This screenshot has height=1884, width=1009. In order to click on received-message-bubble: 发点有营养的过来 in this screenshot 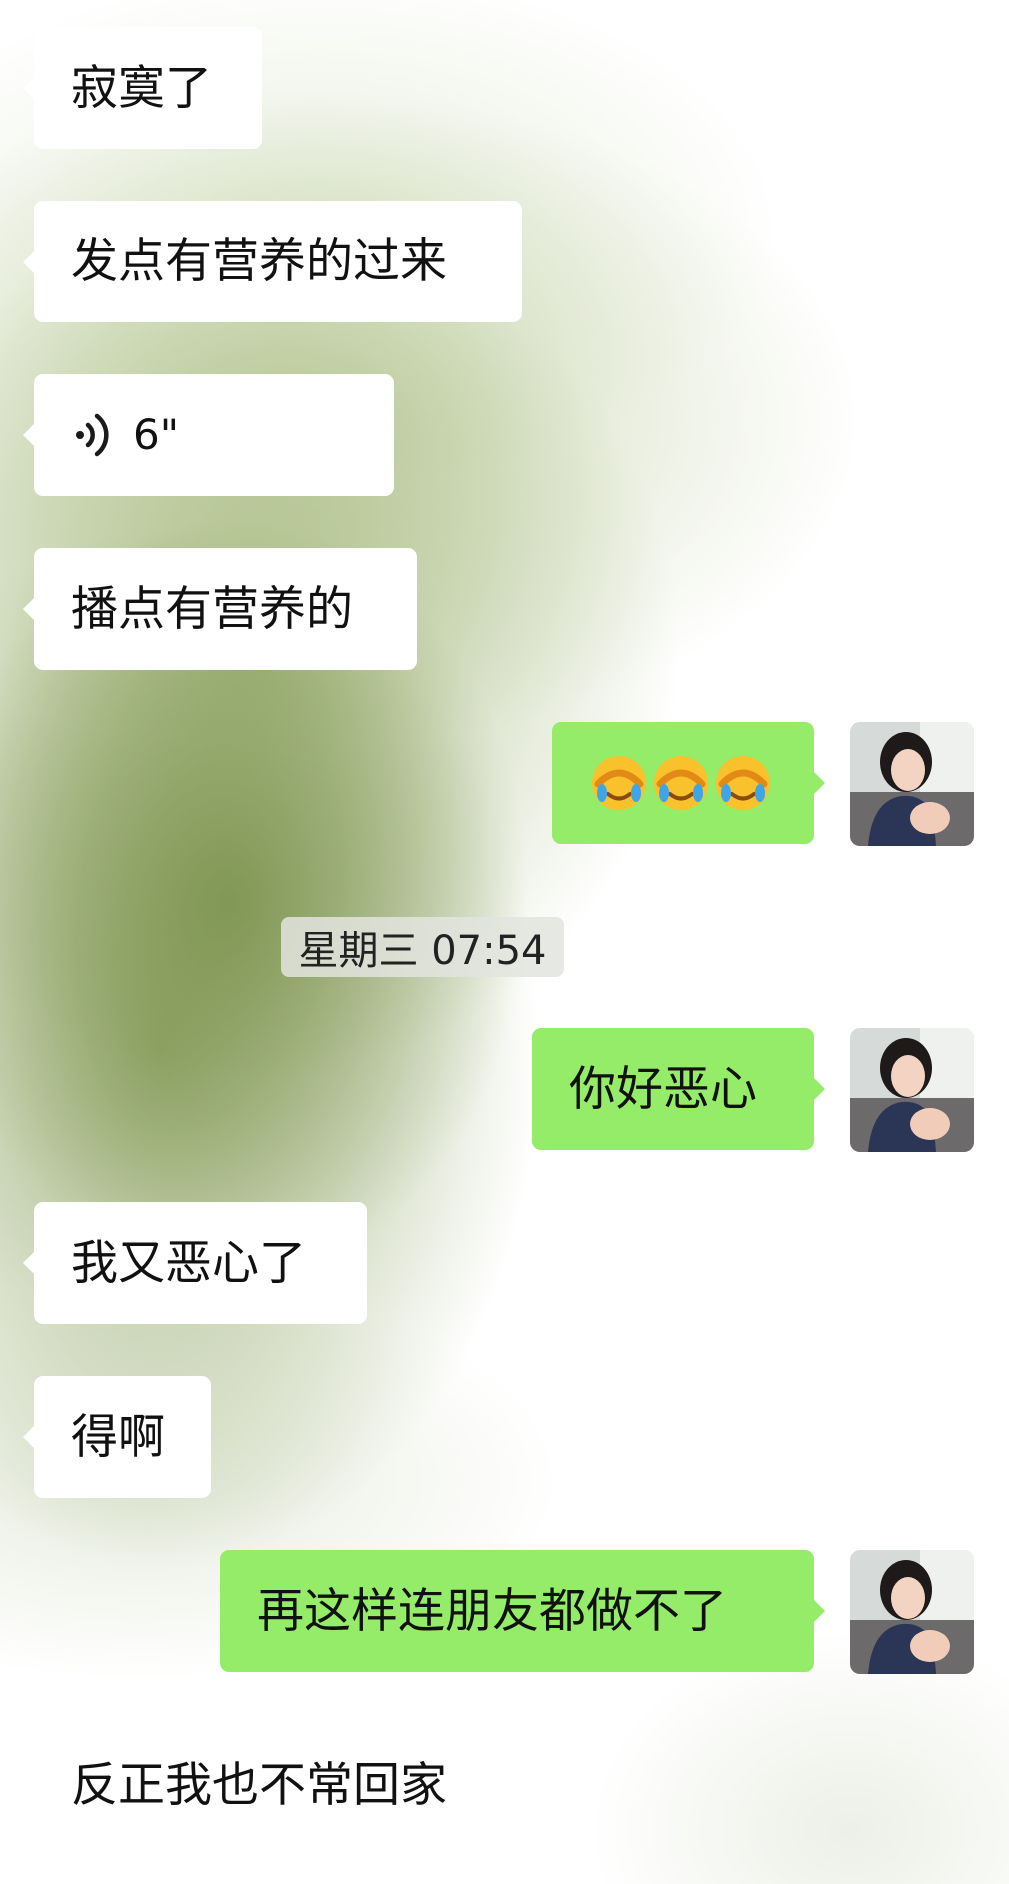, I will do `click(272, 261)`.